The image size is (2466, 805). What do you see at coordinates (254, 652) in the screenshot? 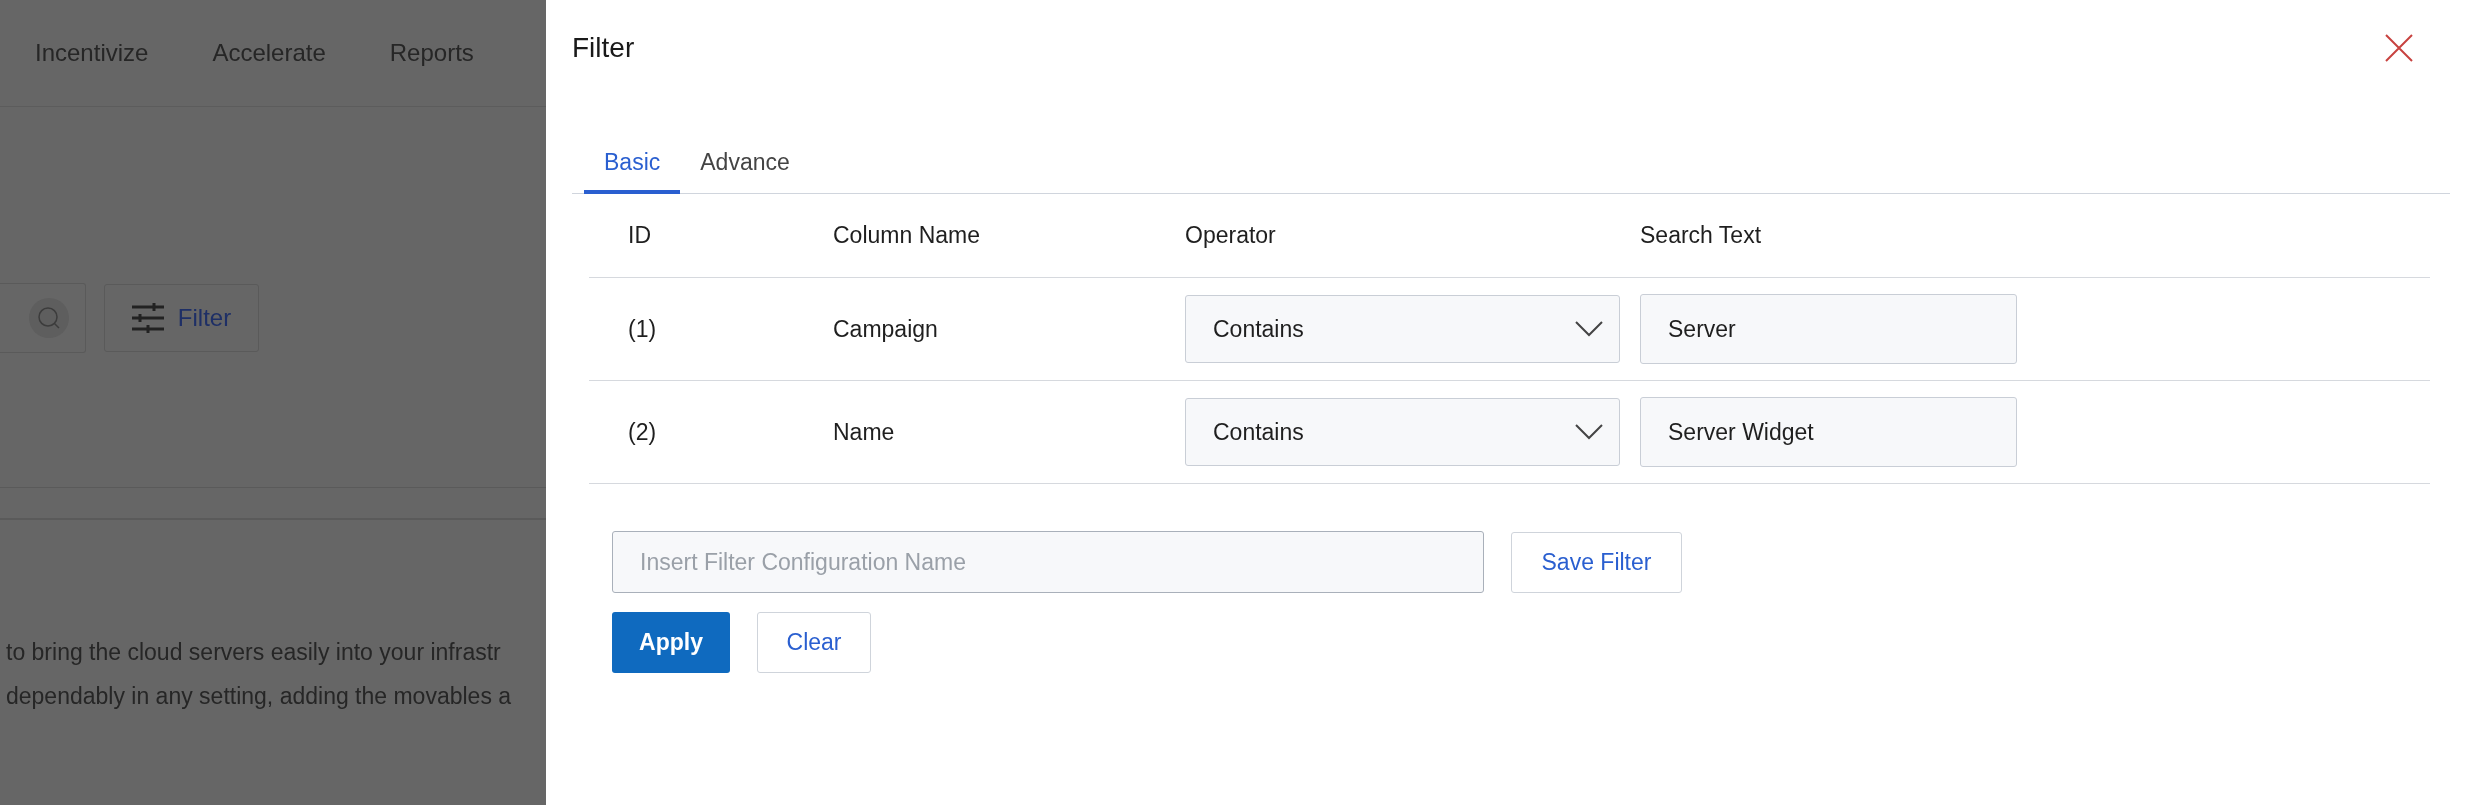
I see `description-text: to bring the cloud servers easily into your infrastr` at bounding box center [254, 652].